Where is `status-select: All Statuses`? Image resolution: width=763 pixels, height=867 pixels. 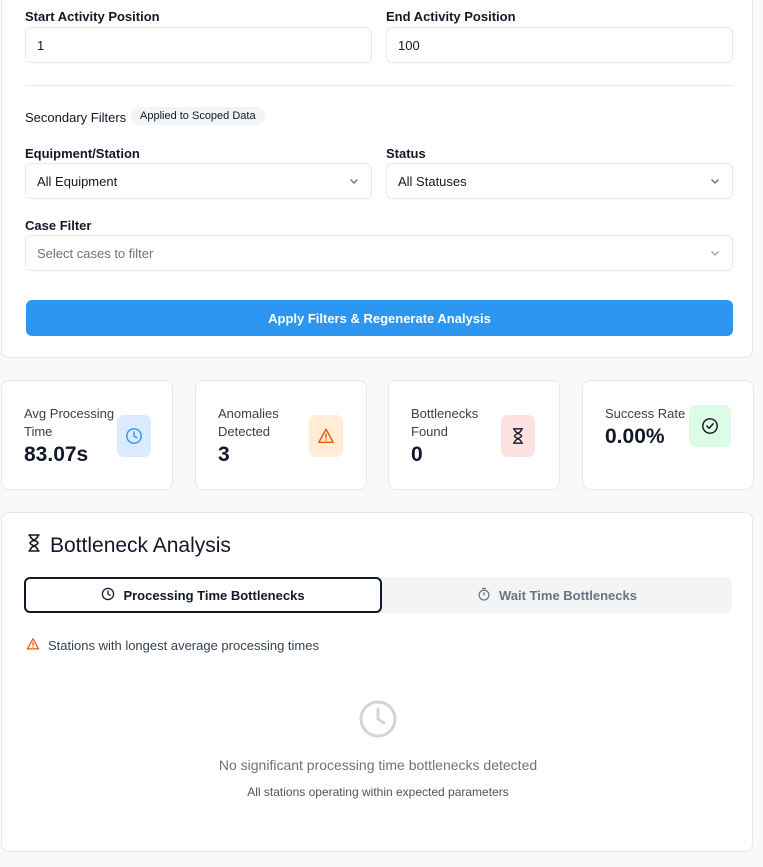
status-select: All Statuses is located at coordinates (559, 181).